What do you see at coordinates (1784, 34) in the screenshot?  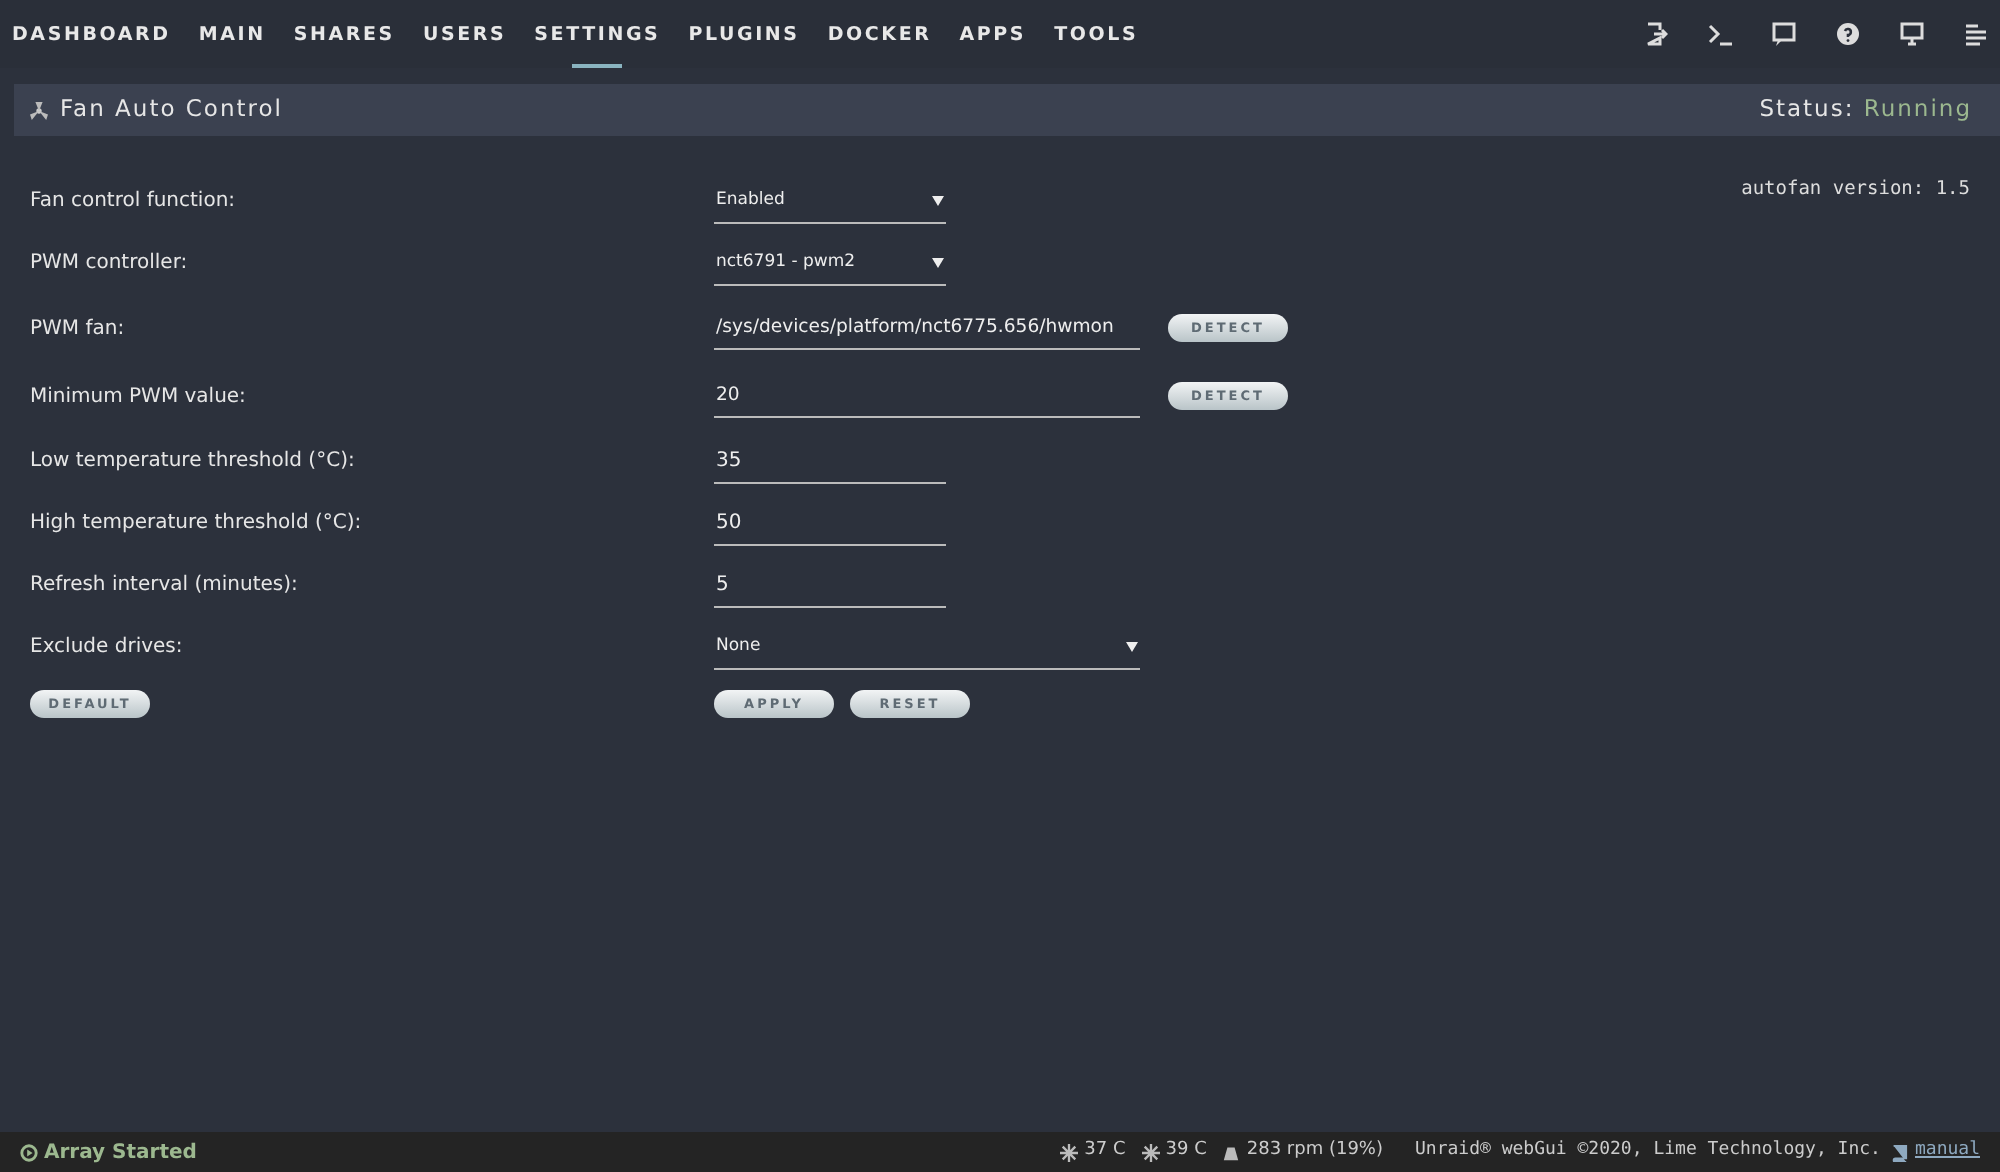 I see `chat-icon` at bounding box center [1784, 34].